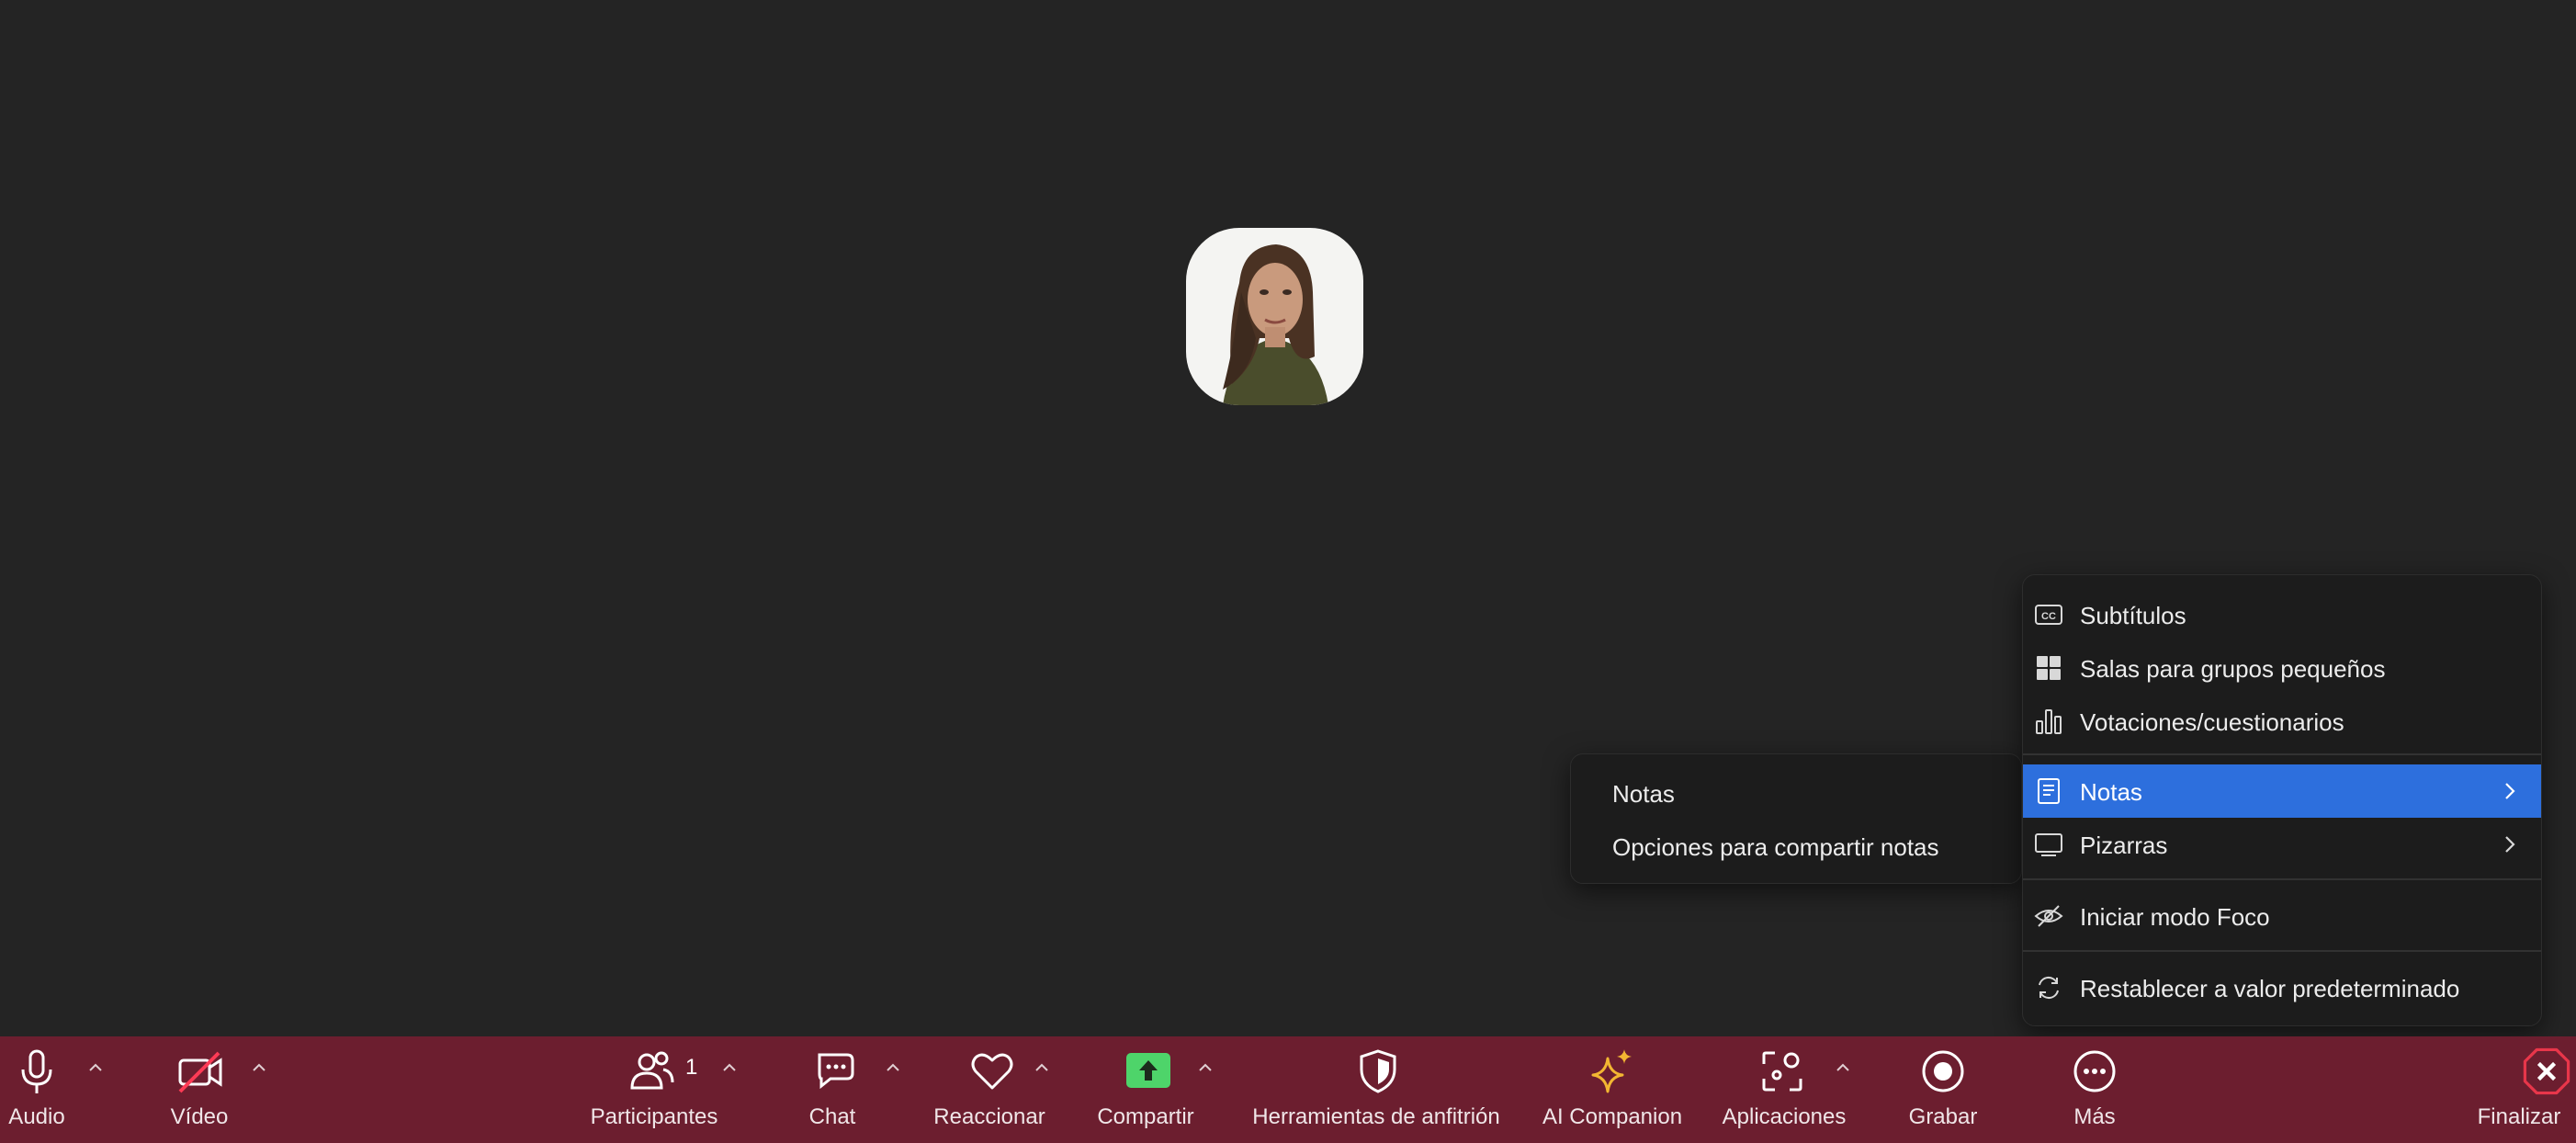  What do you see at coordinates (1843, 1068) in the screenshot?
I see `apps-options-caret-icon` at bounding box center [1843, 1068].